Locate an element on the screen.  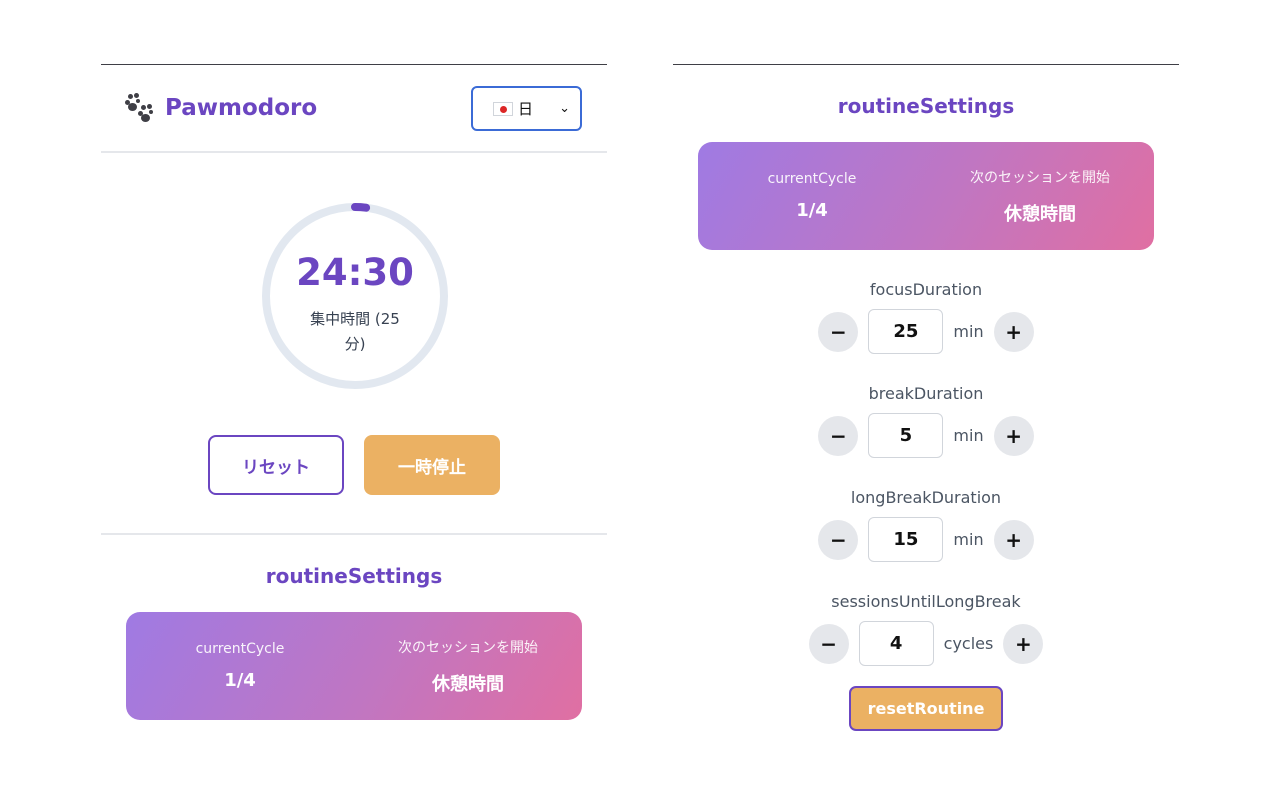
chevron-down-icon: ⌄ is located at coordinates (564, 108).